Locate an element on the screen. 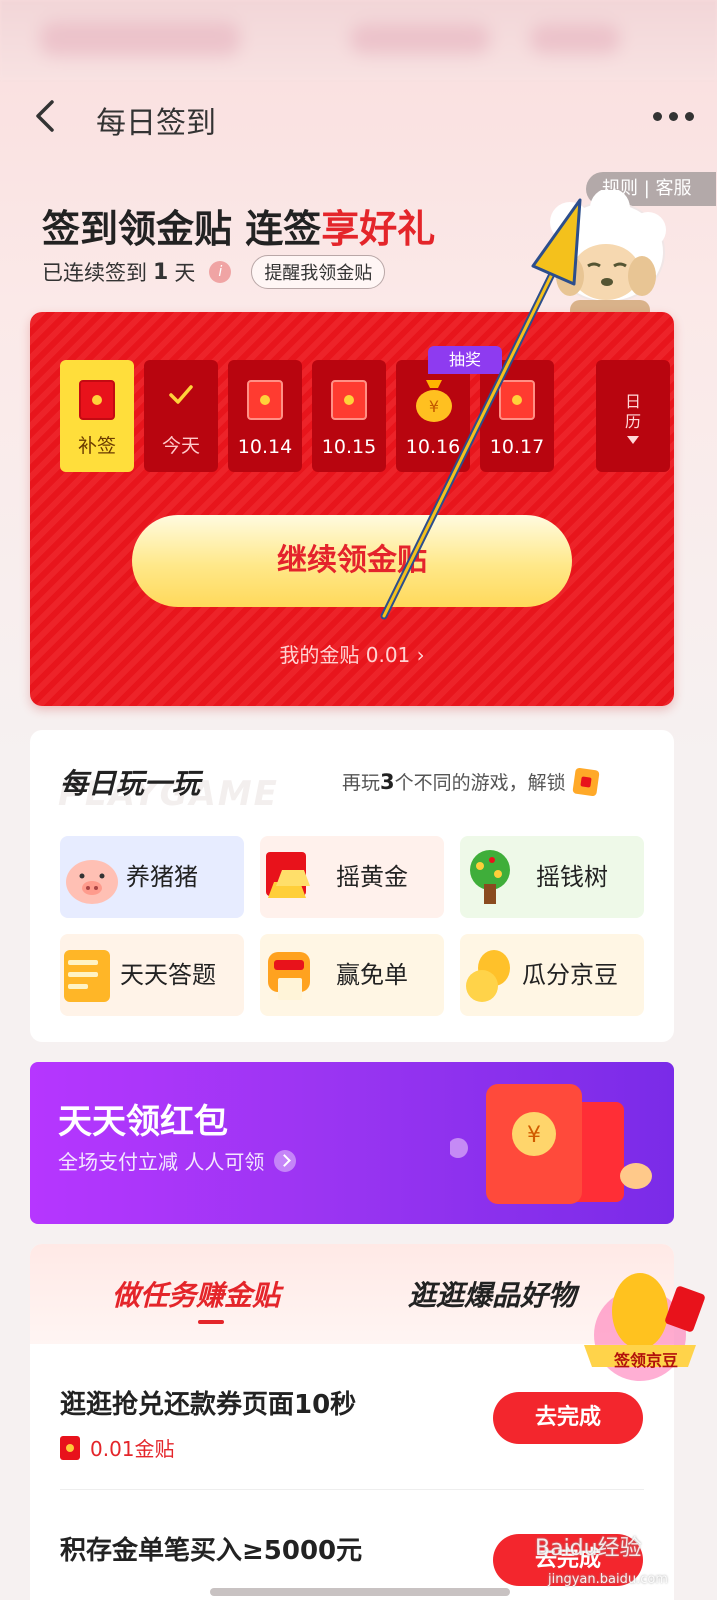 This screenshot has width=717, height=1600. streak-prefix: 已连续签到 is located at coordinates (94, 273).